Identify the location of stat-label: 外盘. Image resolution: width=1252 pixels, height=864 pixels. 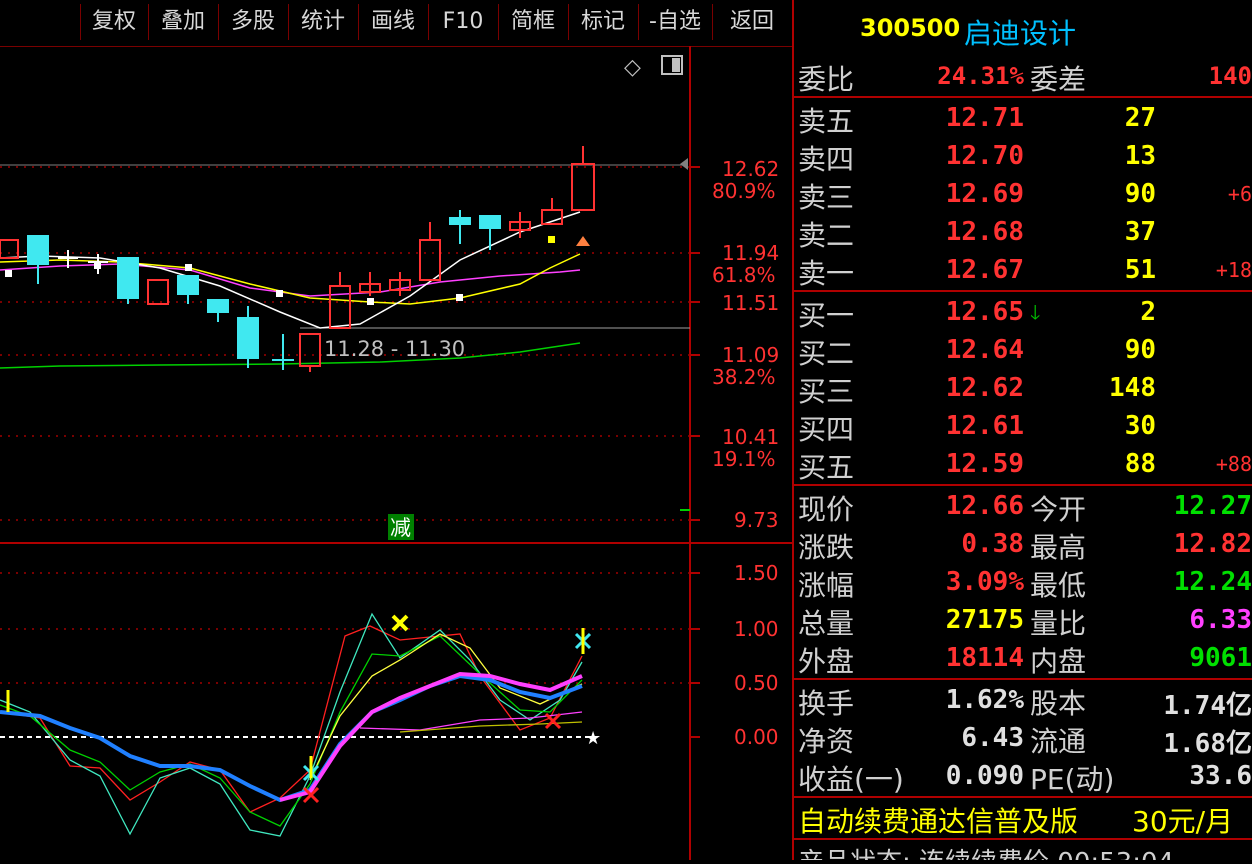
(826, 661).